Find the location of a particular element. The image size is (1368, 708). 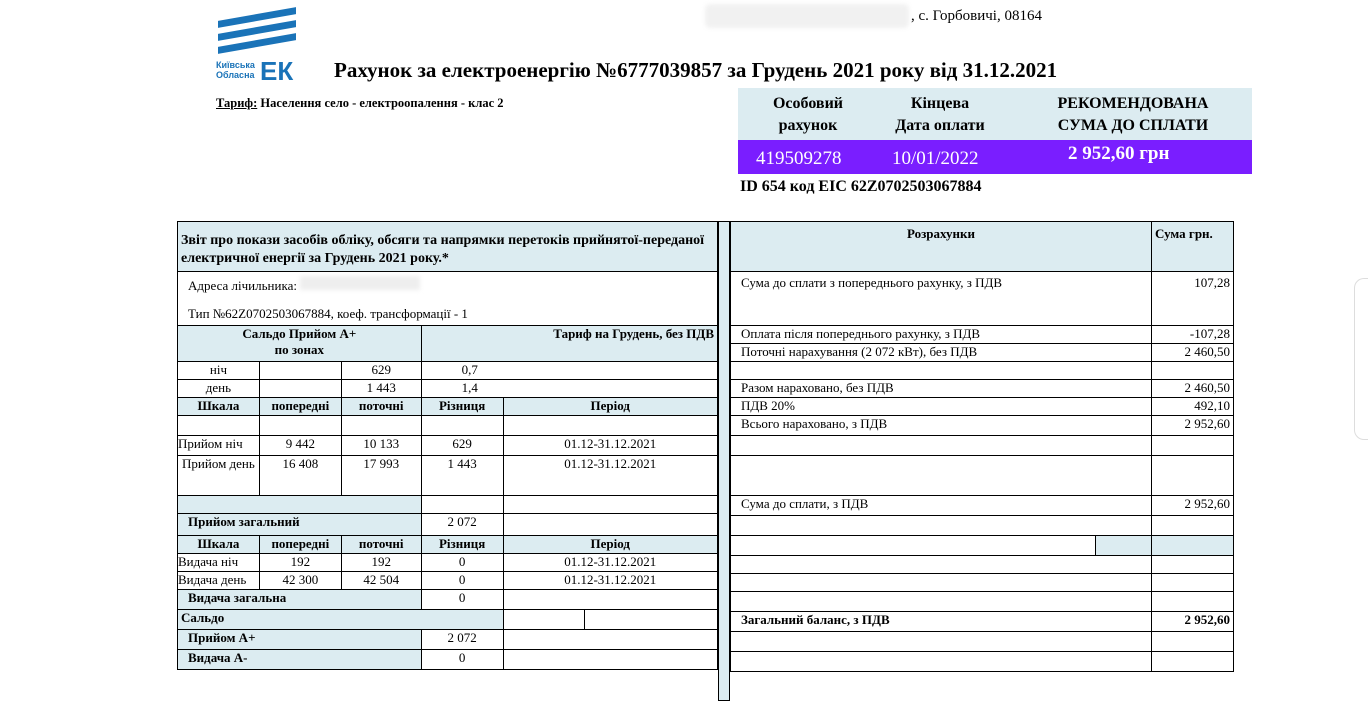

recommended-amount: 2 952,60 грн is located at coordinates (1119, 153).